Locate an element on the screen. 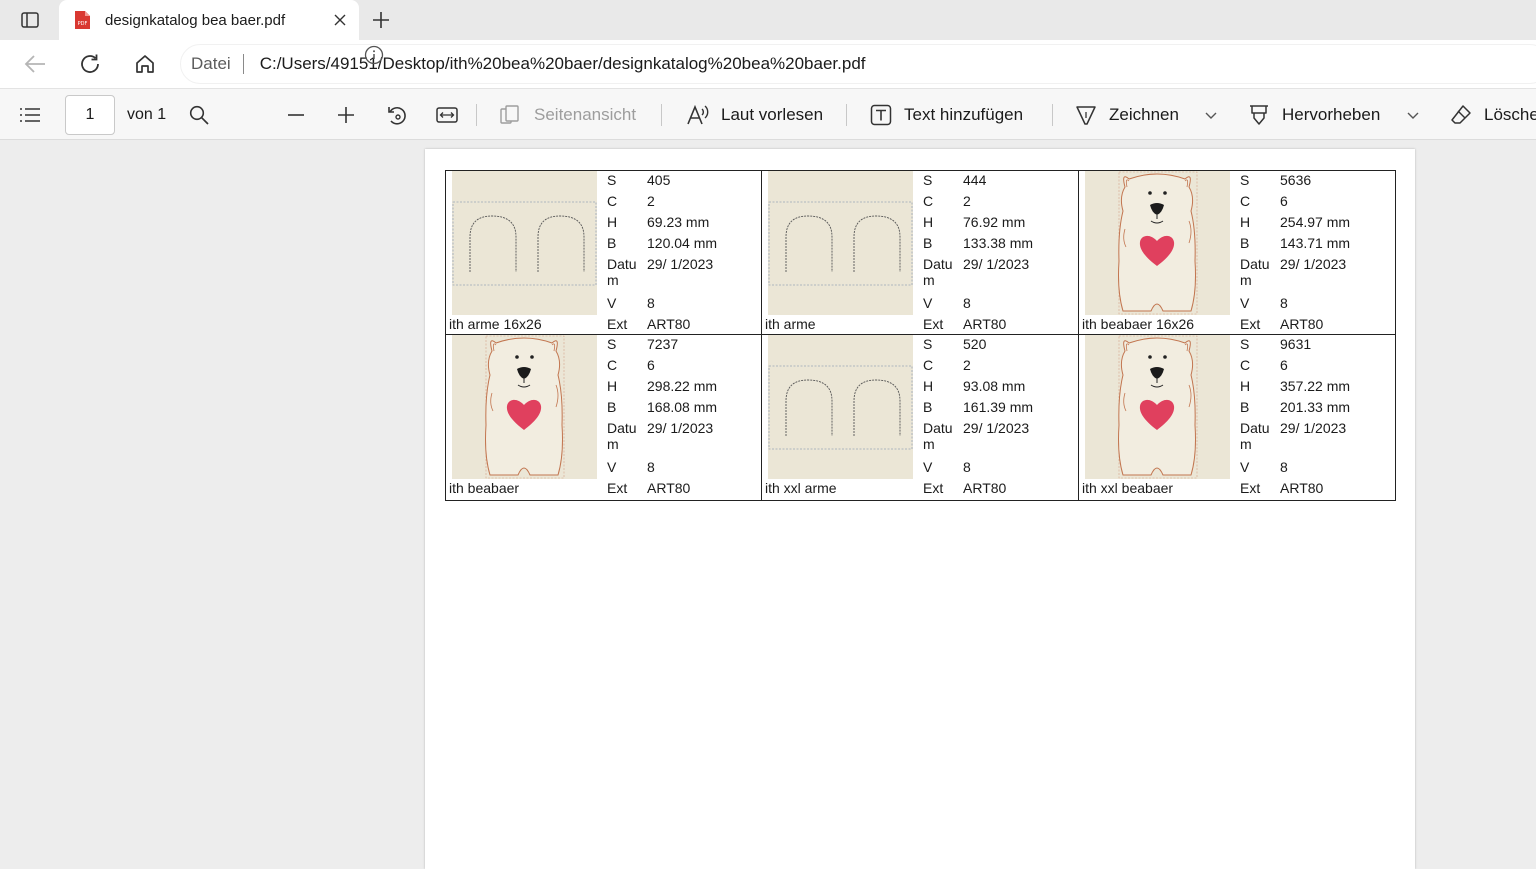  draw-button: Zeichnen is located at coordinates (1127, 114).